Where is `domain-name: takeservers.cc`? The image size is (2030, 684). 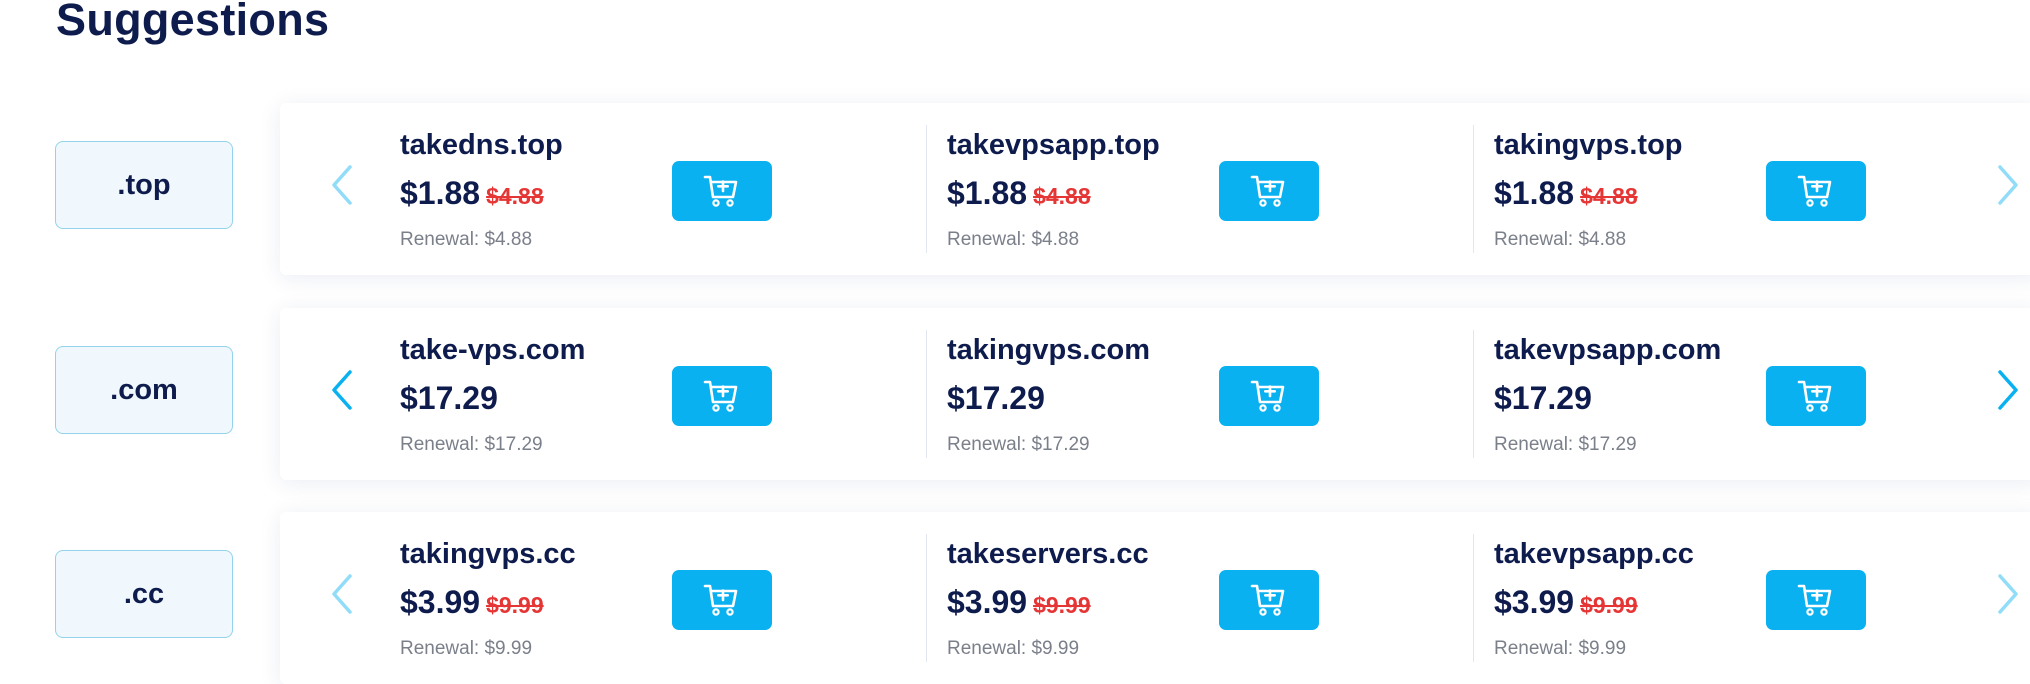 domain-name: takeservers.cc is located at coordinates (1048, 554).